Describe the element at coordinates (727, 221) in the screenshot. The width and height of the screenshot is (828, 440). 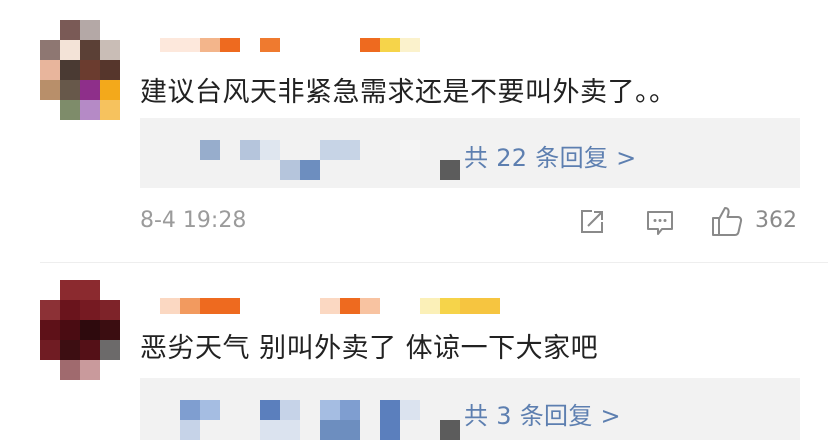
I see `like-icon` at that location.